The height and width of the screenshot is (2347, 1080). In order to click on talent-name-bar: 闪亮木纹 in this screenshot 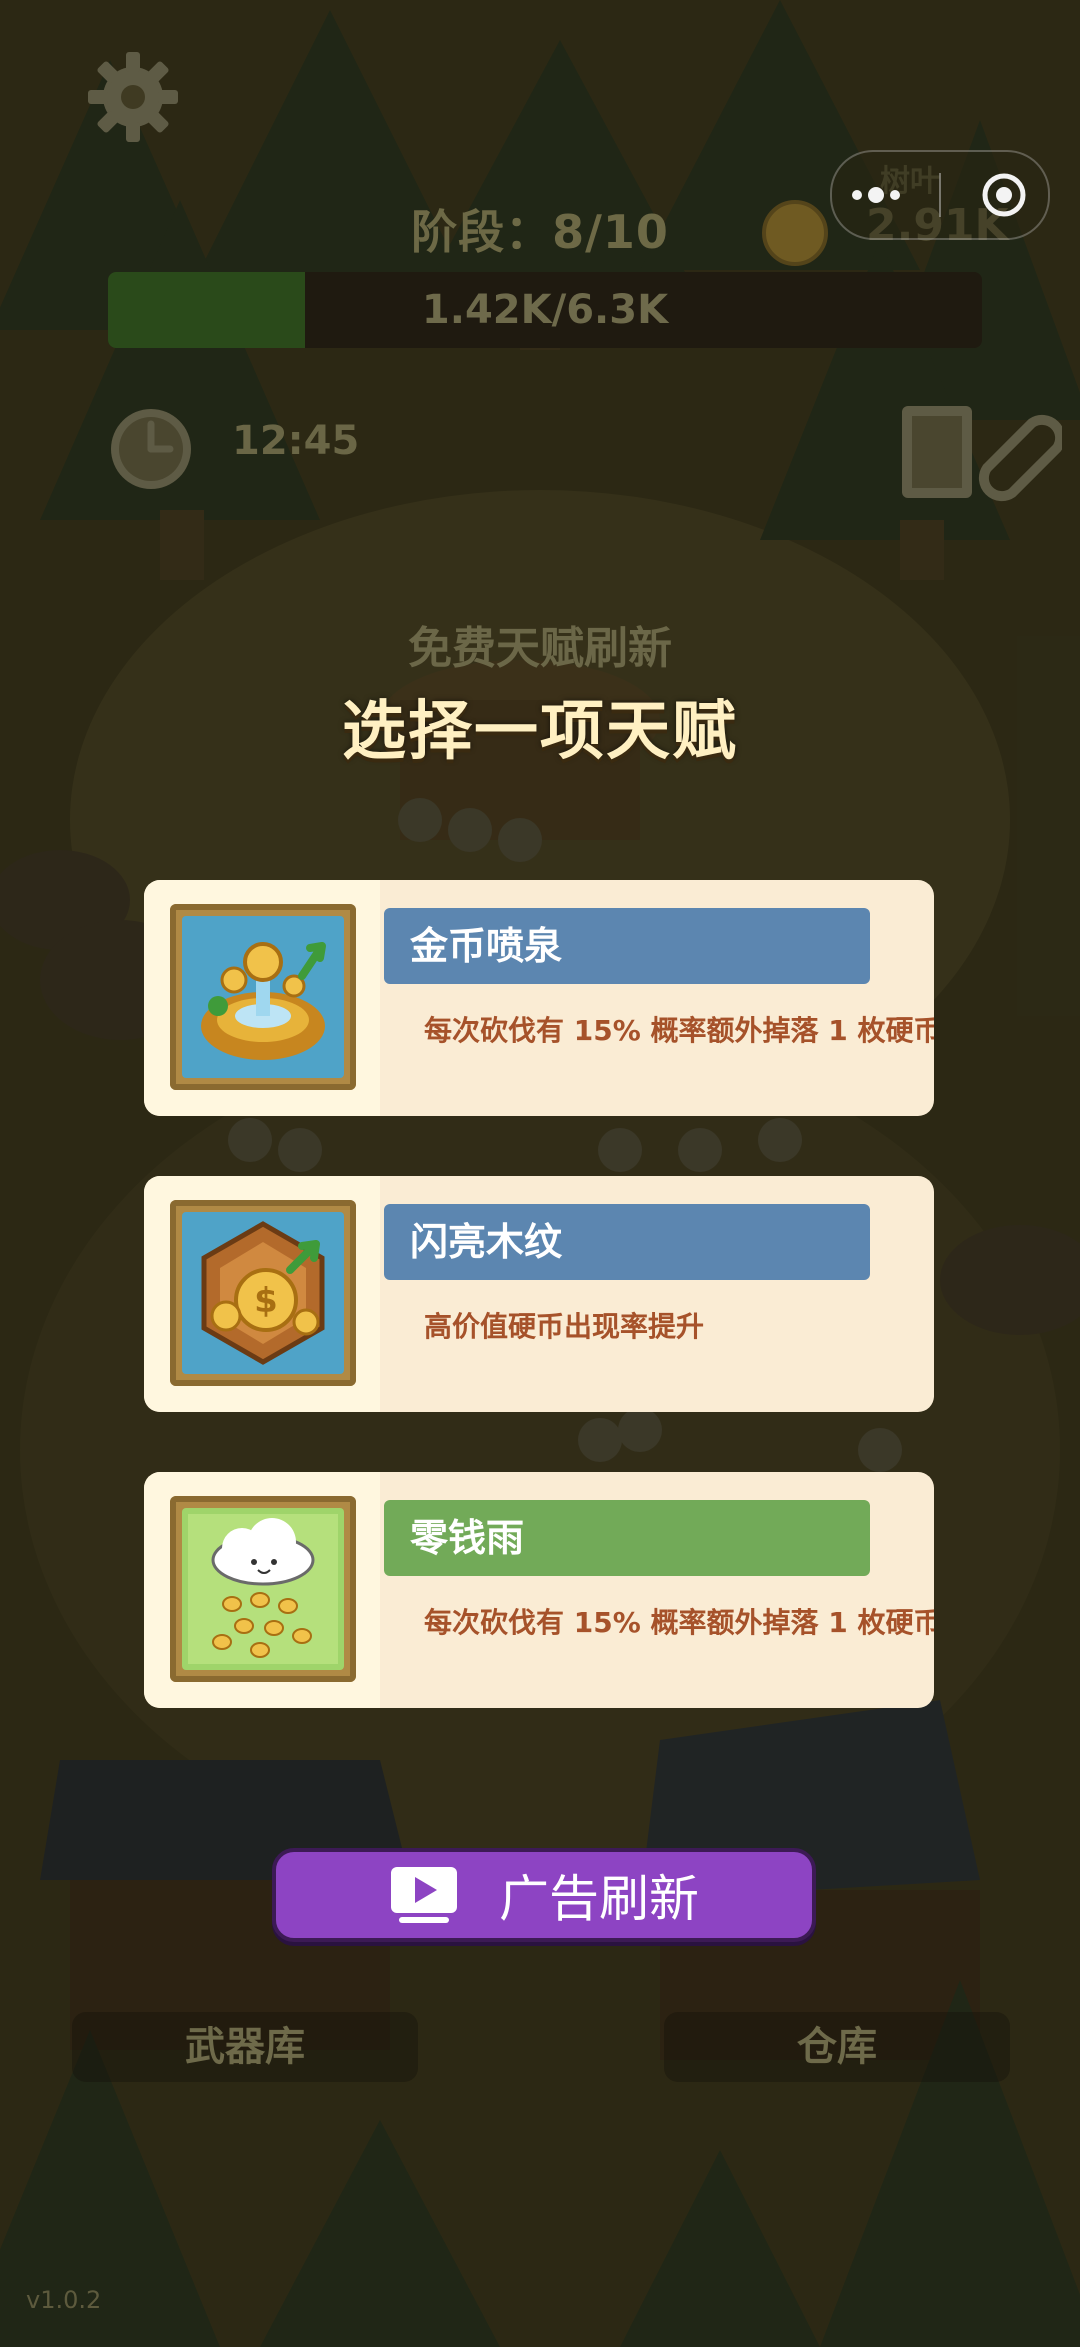, I will do `click(627, 1242)`.